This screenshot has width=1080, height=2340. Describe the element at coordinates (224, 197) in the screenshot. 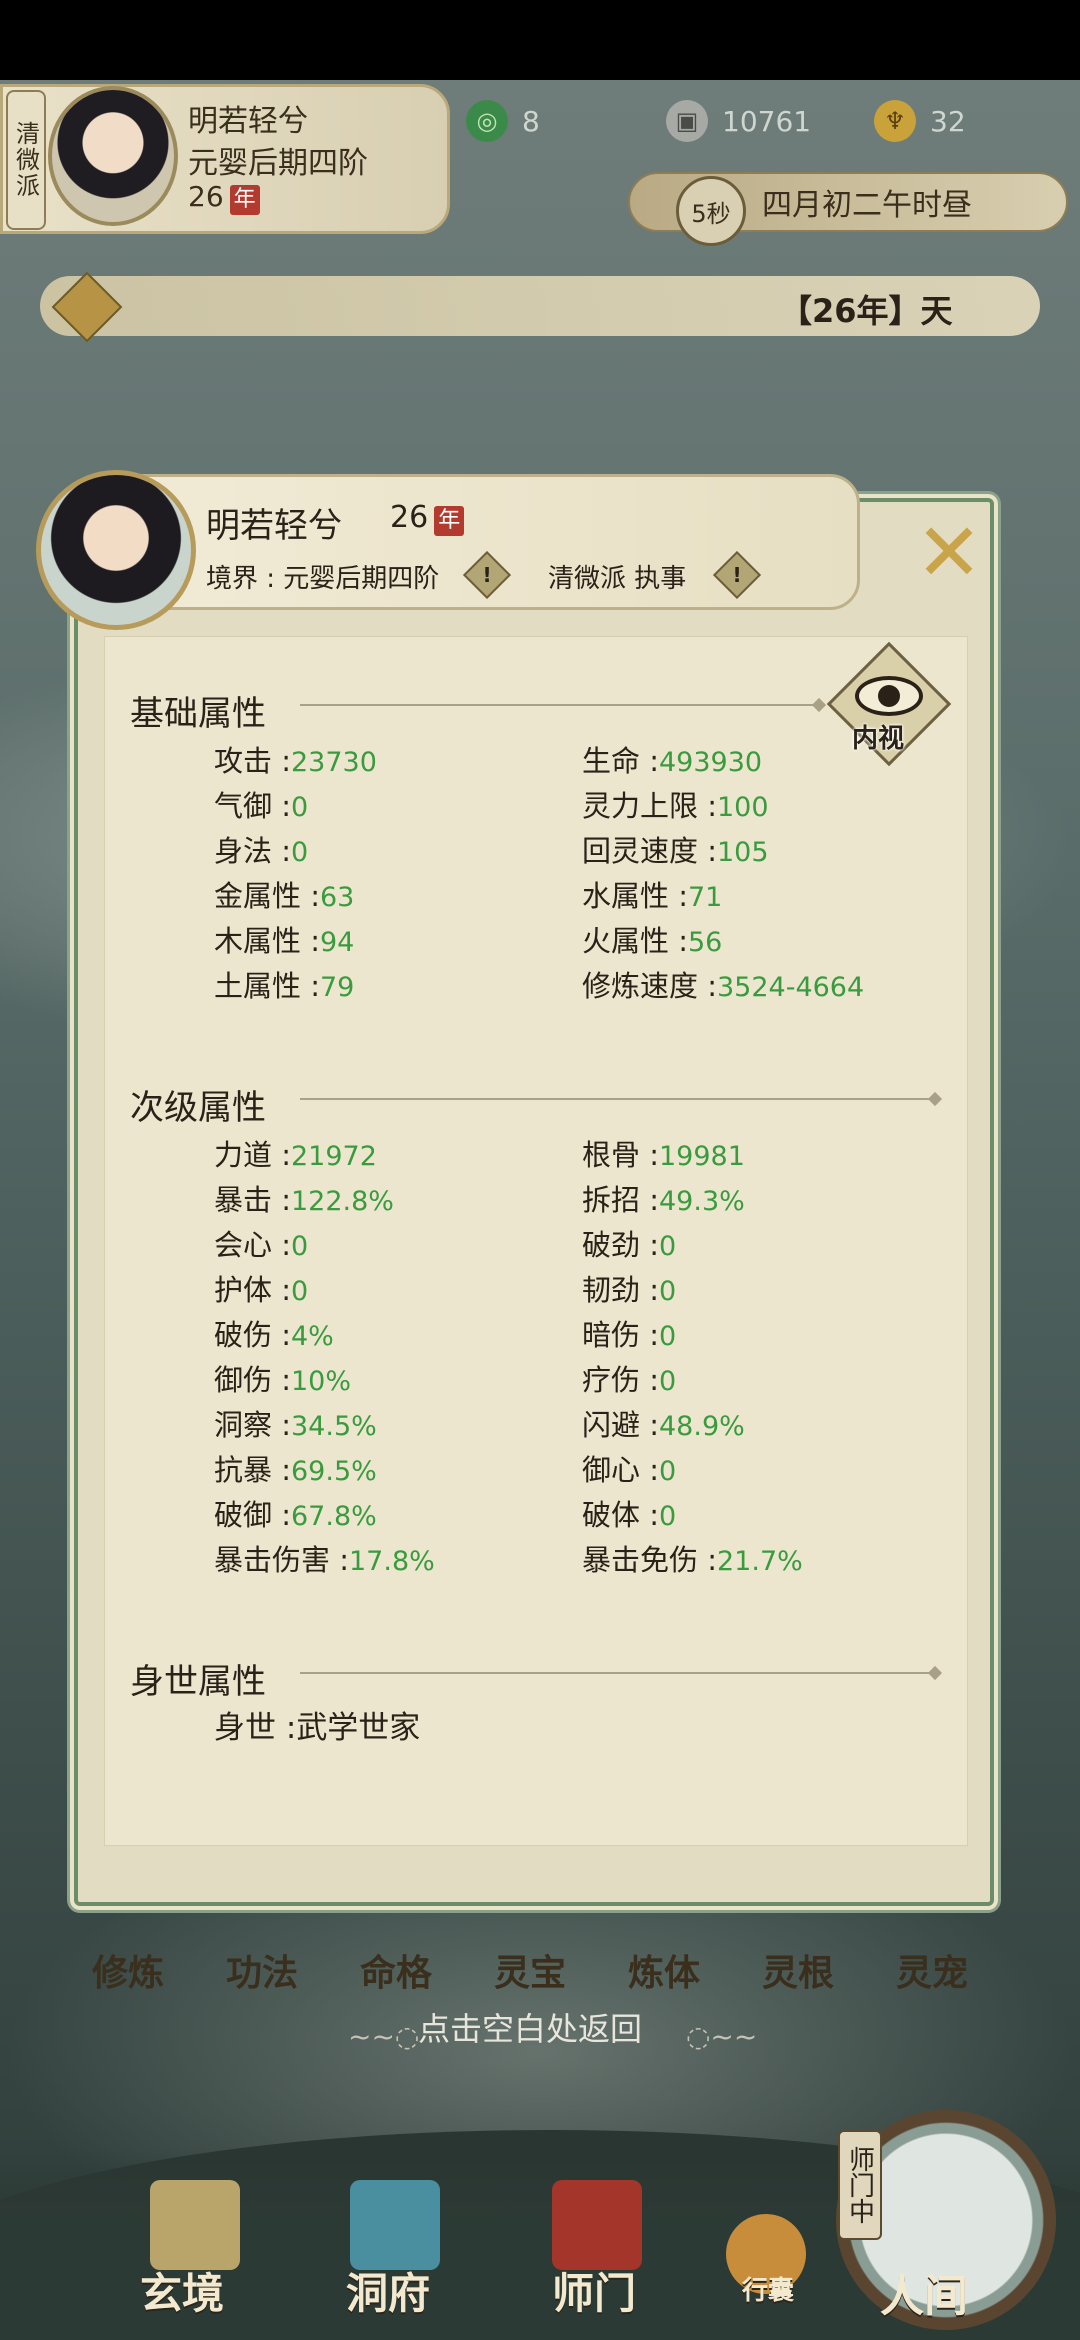

I see `hud-age: 26 年` at that location.